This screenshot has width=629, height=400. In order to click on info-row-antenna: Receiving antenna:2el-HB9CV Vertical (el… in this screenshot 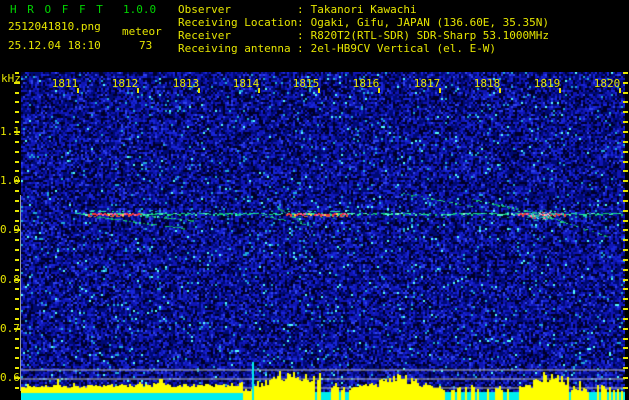, I will do `click(337, 48)`.